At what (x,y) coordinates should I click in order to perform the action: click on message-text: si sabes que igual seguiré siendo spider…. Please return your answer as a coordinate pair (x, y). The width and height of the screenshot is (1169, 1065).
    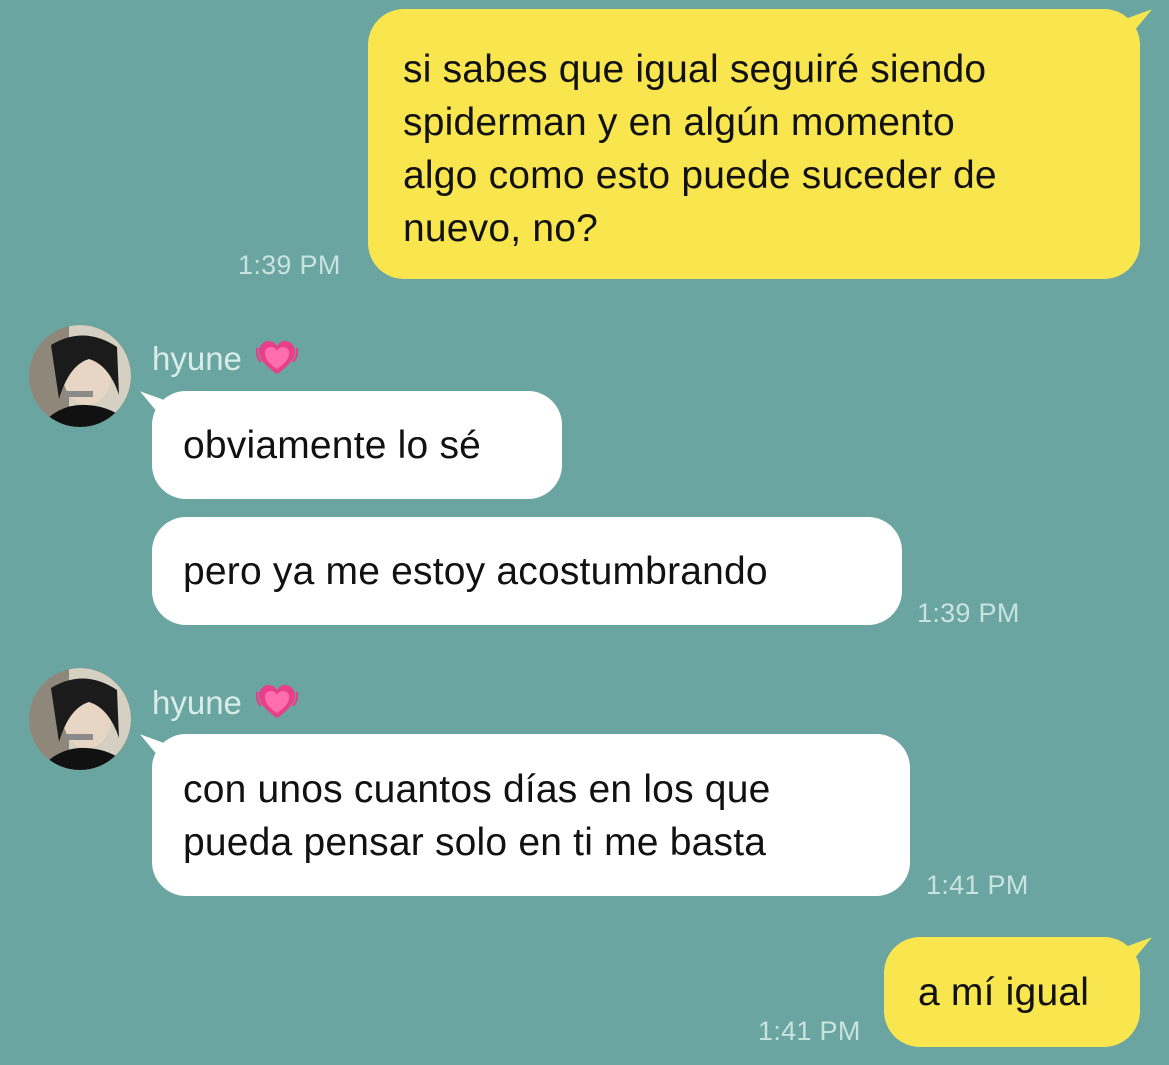
    Looking at the image, I should click on (700, 149).